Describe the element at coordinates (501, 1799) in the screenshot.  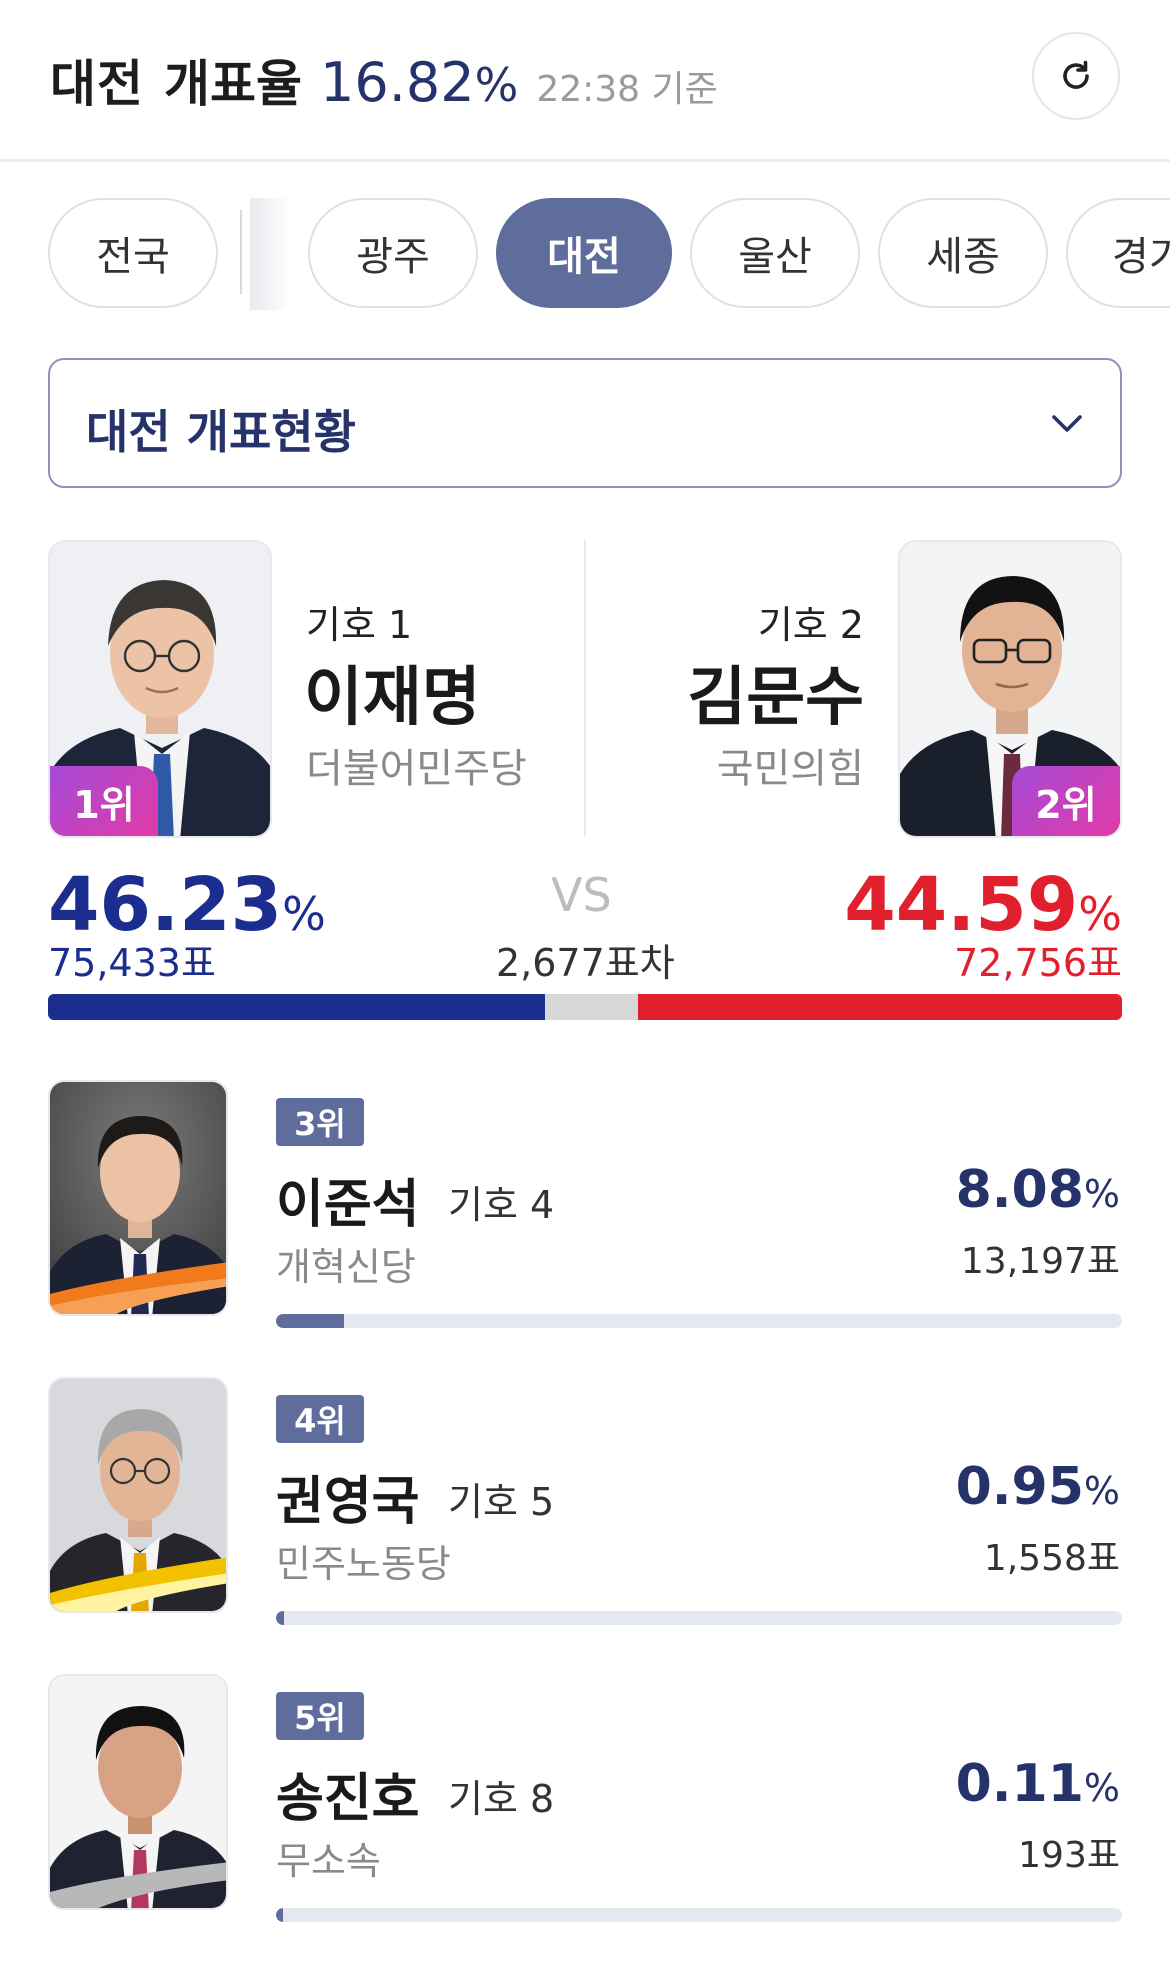
I see `candidate-5-number: 기호 8` at that location.